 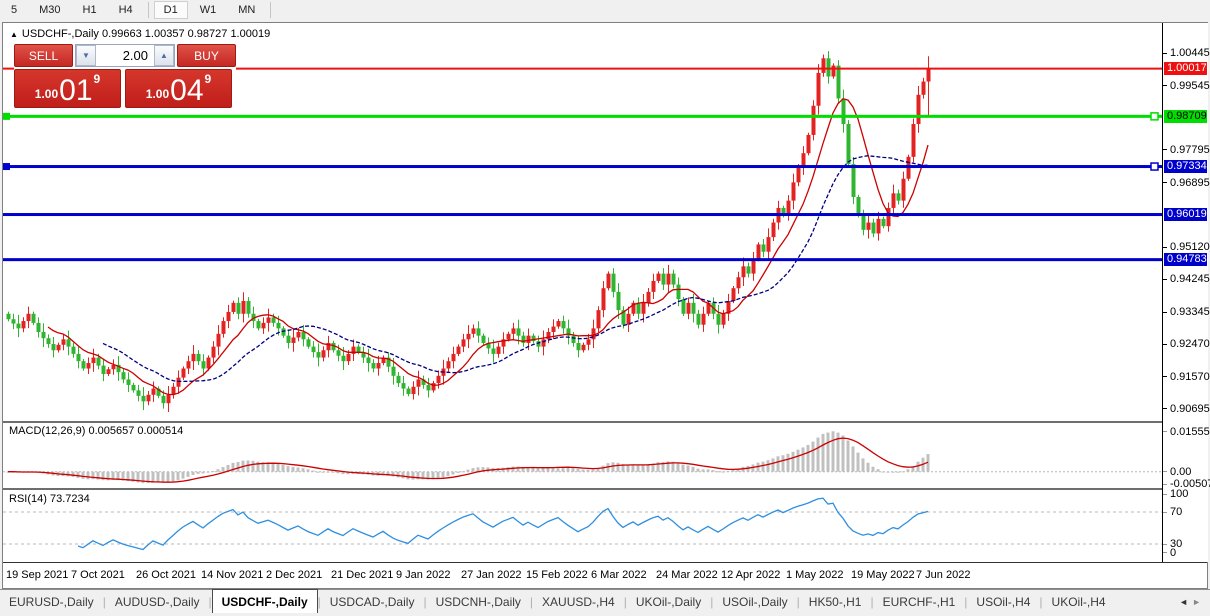 I want to click on volume-decrease-icon: ▼, so click(x=86, y=55).